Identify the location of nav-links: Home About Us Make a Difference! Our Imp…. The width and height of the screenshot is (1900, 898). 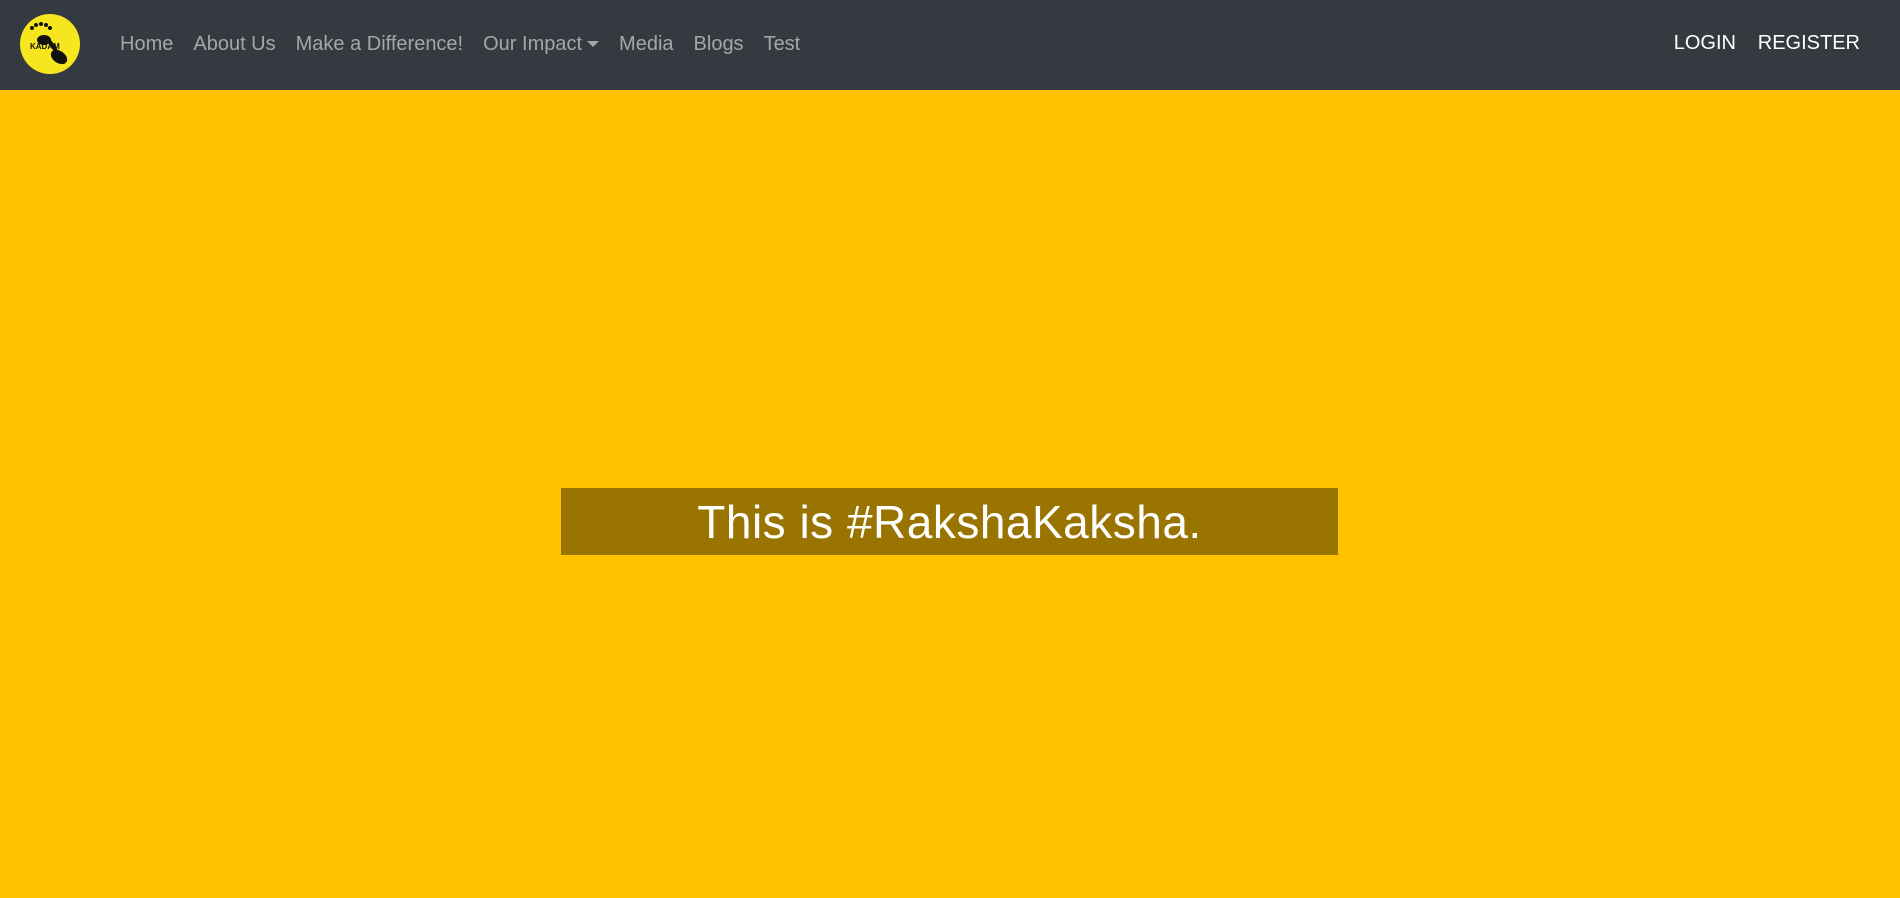
(460, 44).